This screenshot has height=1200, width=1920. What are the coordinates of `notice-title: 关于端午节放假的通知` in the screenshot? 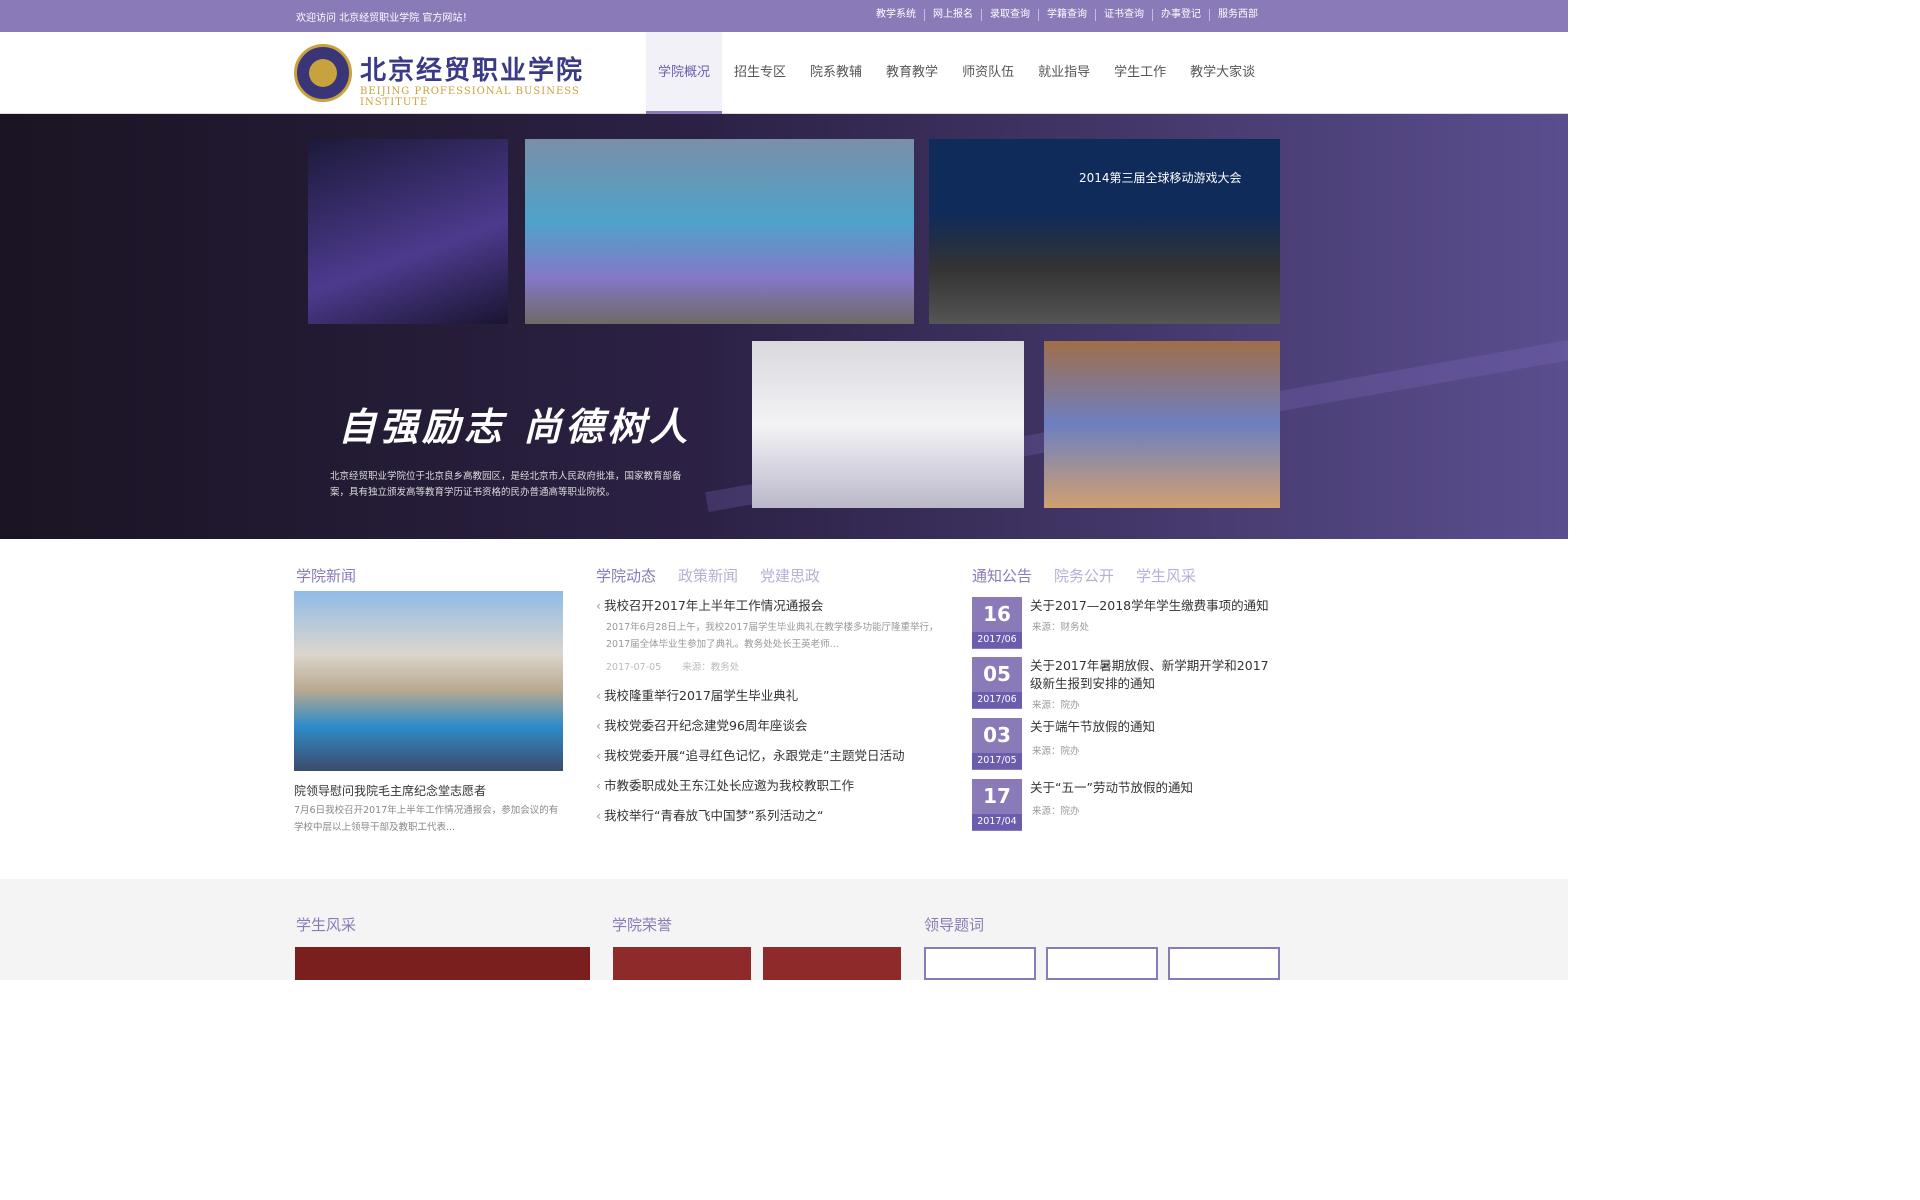 It's located at (1155, 727).